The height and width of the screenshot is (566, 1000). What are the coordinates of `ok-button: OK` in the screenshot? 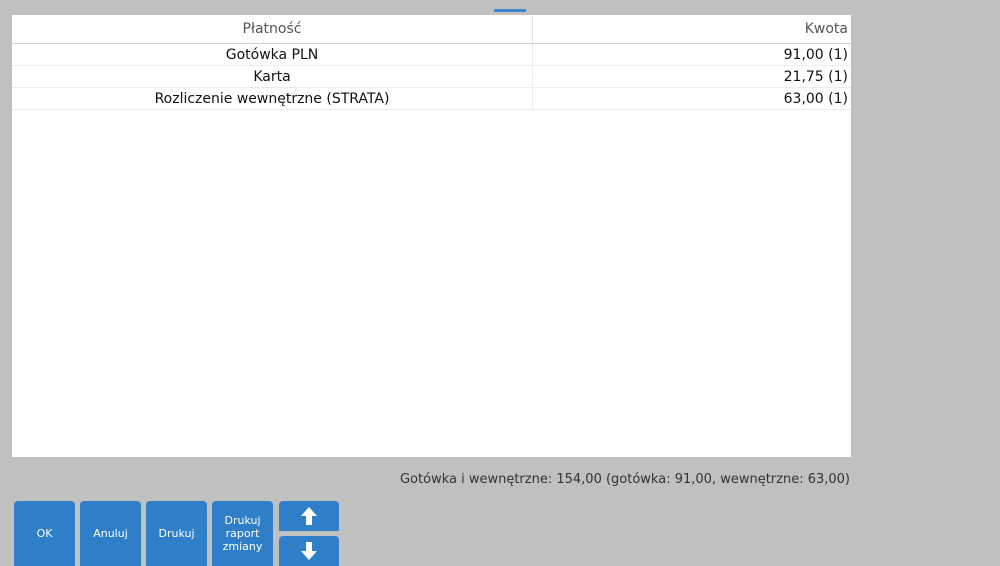 It's located at (44, 533).